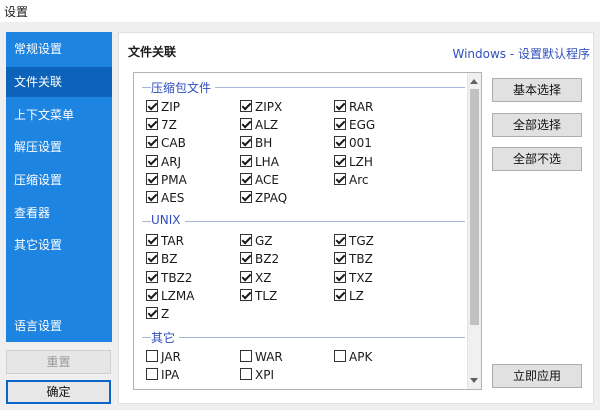  What do you see at coordinates (361, 277) in the screenshot?
I see `checkbox-label: TXZ` at bounding box center [361, 277].